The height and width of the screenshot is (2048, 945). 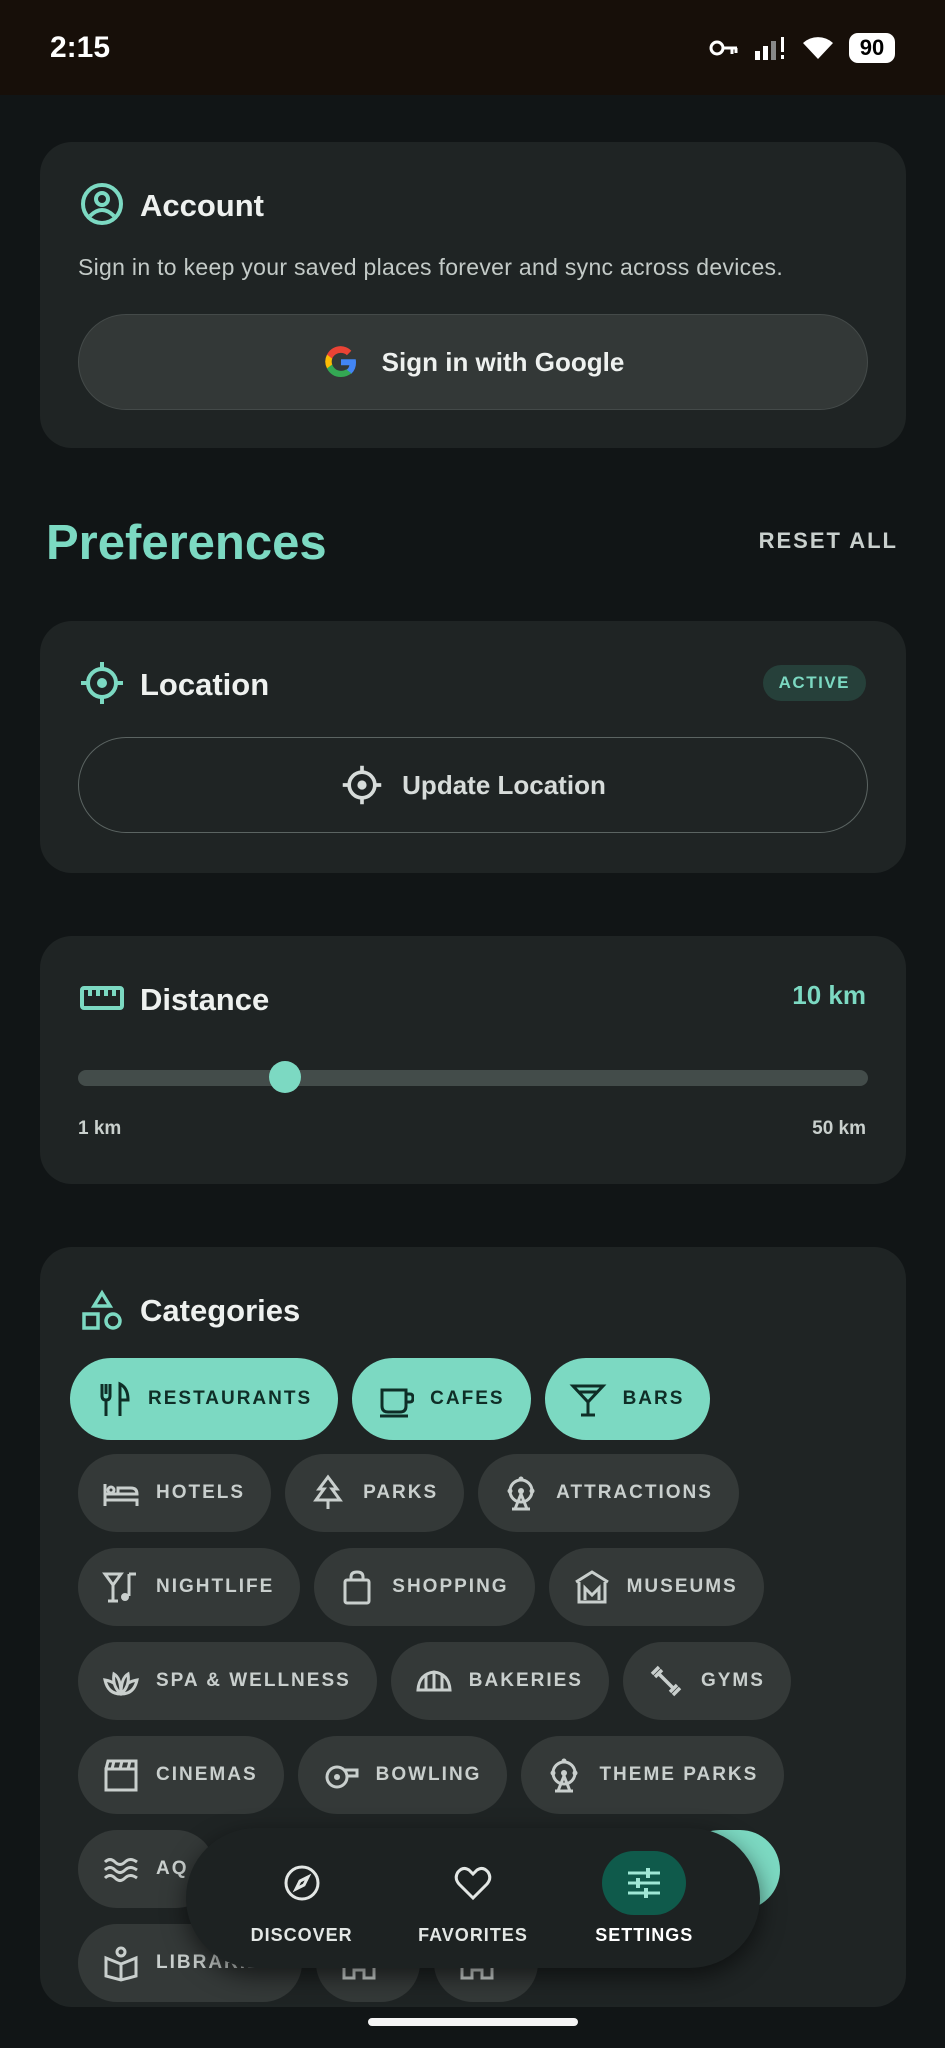 I want to click on category-row: NIGHTLIFE SHOPPING MUSEUMS, so click(x=475, y=1587).